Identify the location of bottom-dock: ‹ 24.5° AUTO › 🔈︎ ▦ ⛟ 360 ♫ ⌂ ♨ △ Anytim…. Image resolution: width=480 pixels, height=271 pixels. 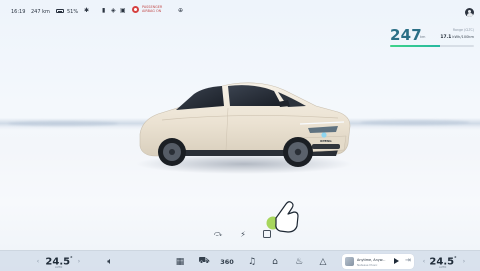
(240, 260).